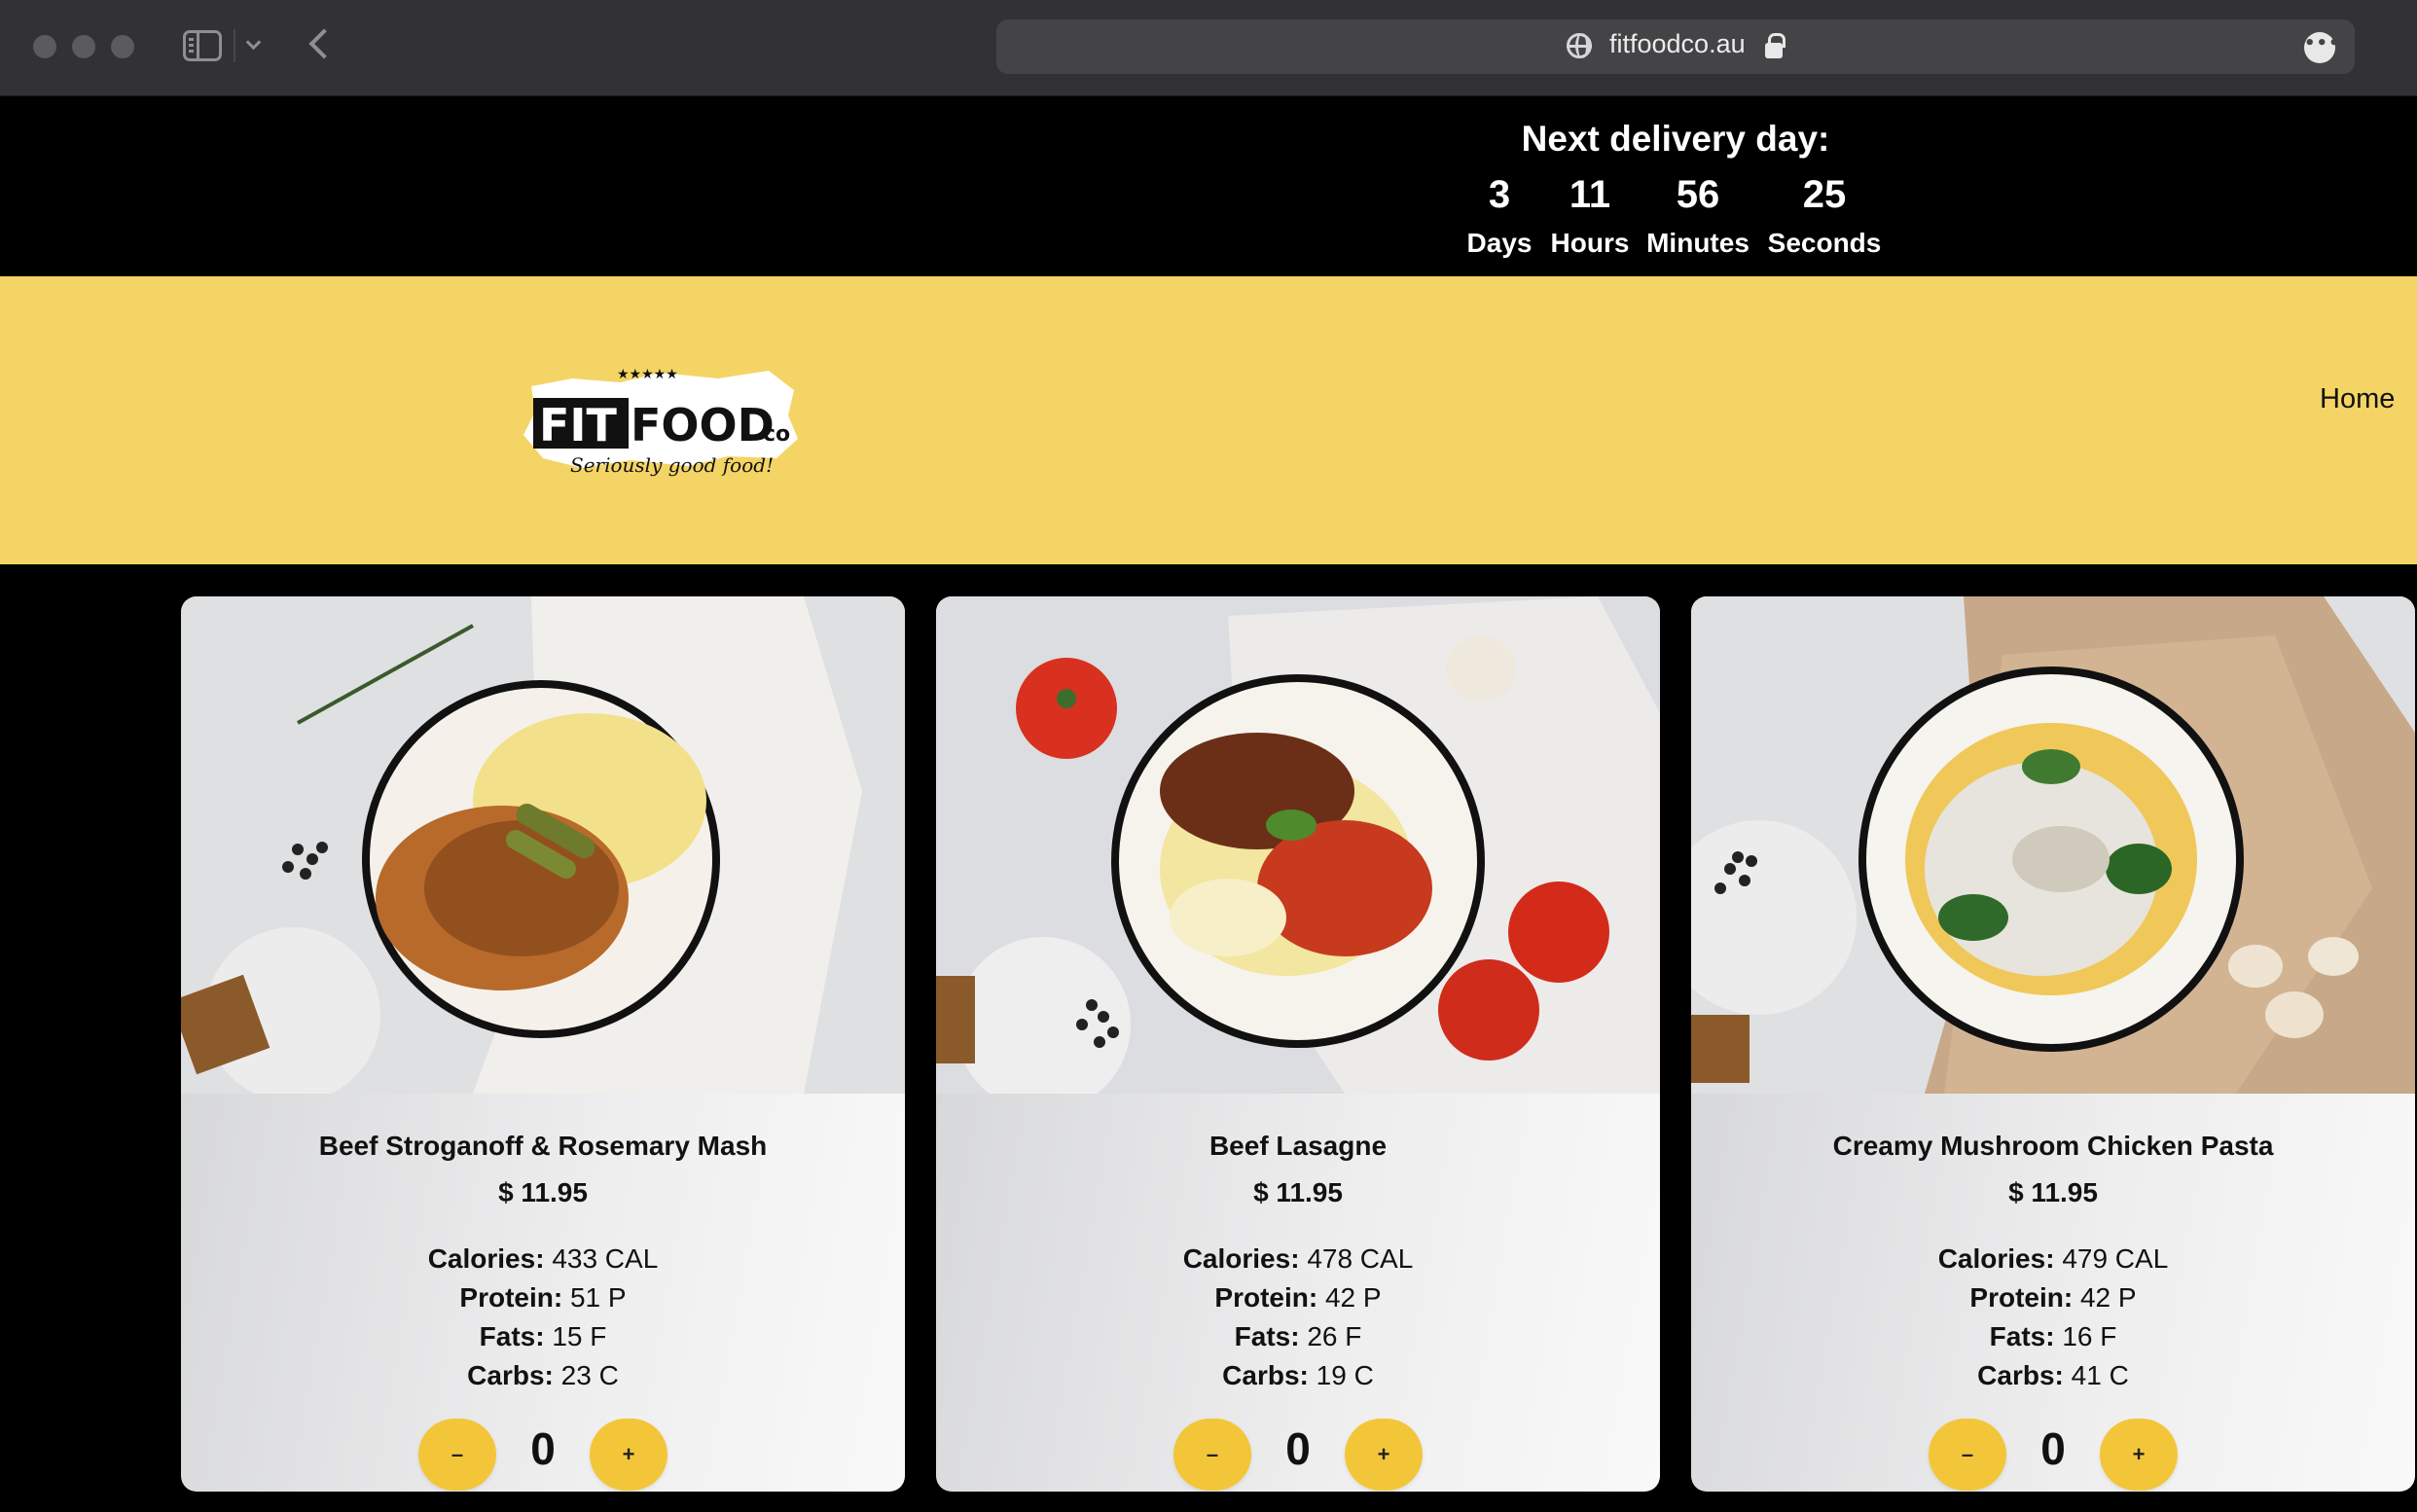 This screenshot has width=2417, height=1512. Describe the element at coordinates (543, 1146) in the screenshot. I see `product-name: Beef Stroganoff & Rosemary Mash` at that location.